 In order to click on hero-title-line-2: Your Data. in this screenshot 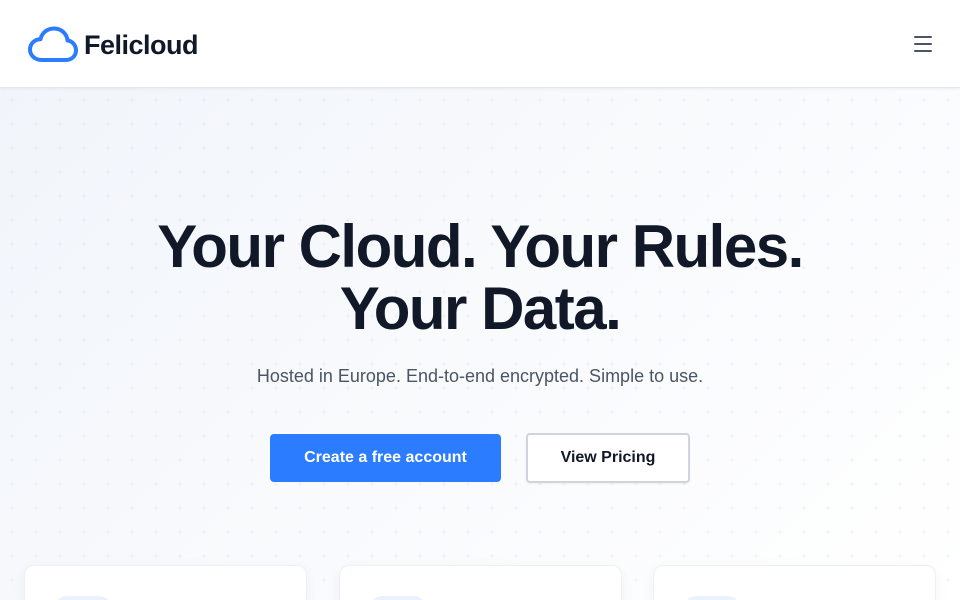, I will do `click(480, 308)`.